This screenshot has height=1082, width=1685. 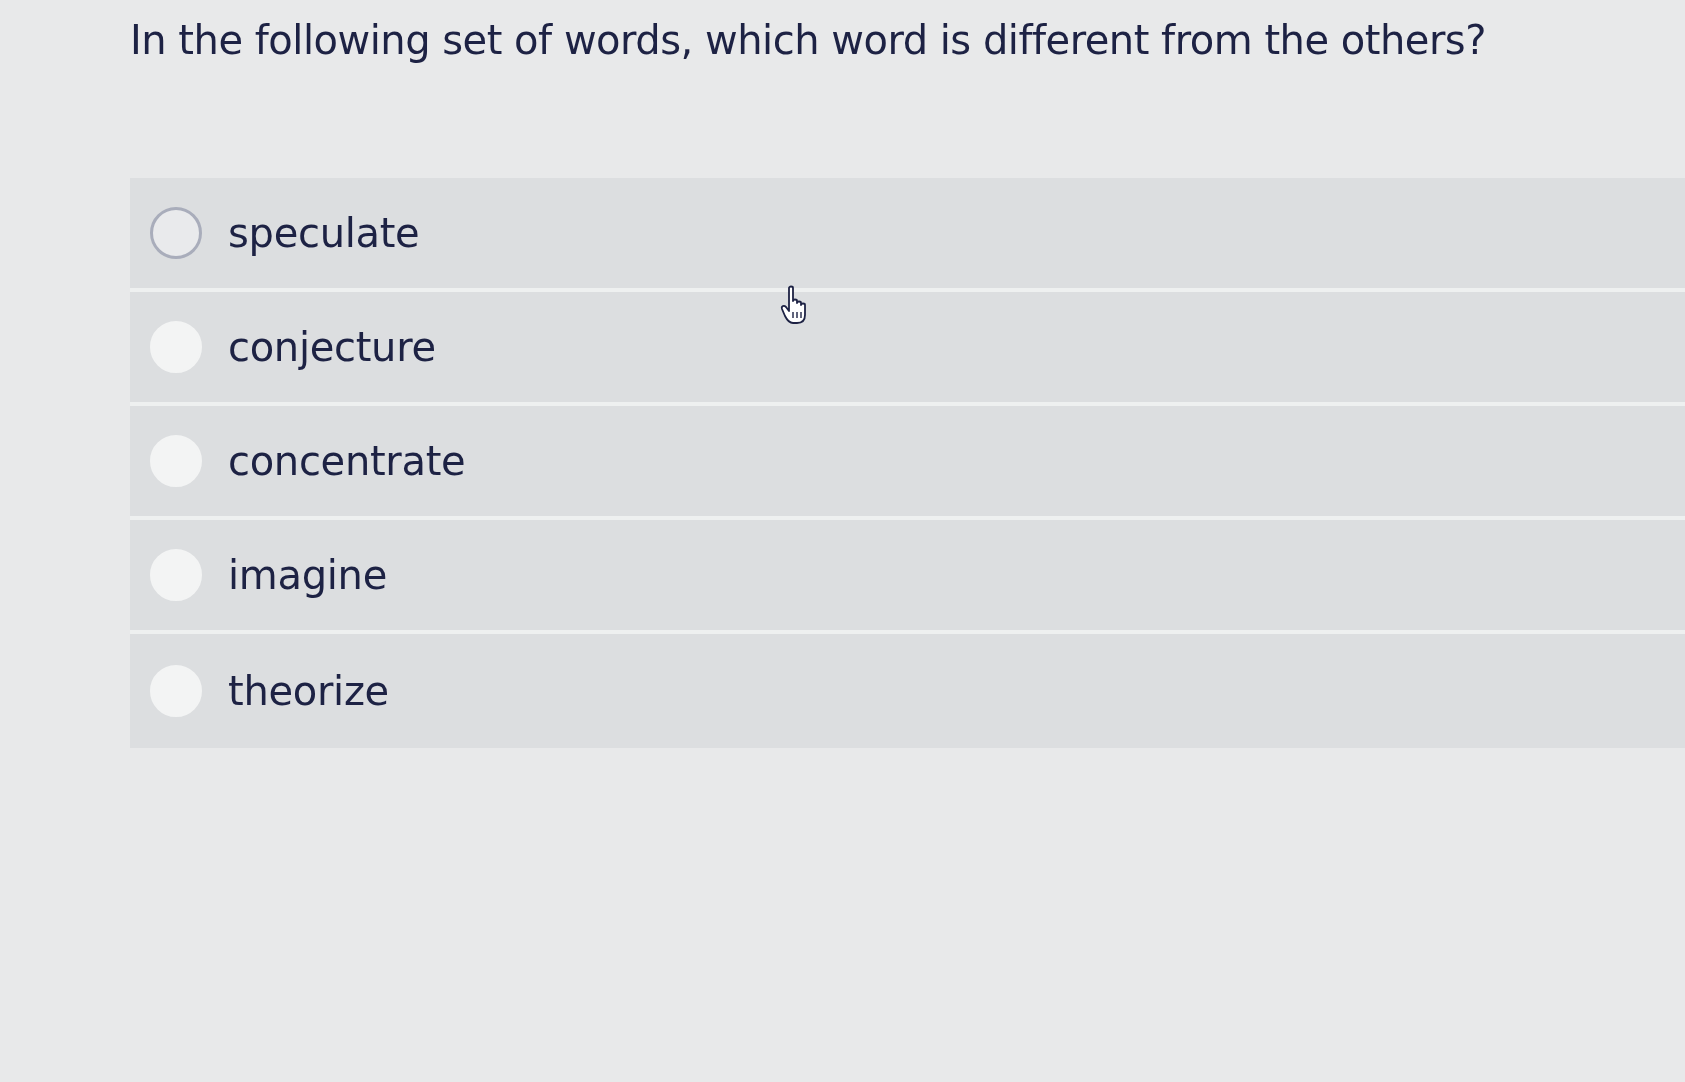 I want to click on option-label: speculate, so click(x=324, y=233).